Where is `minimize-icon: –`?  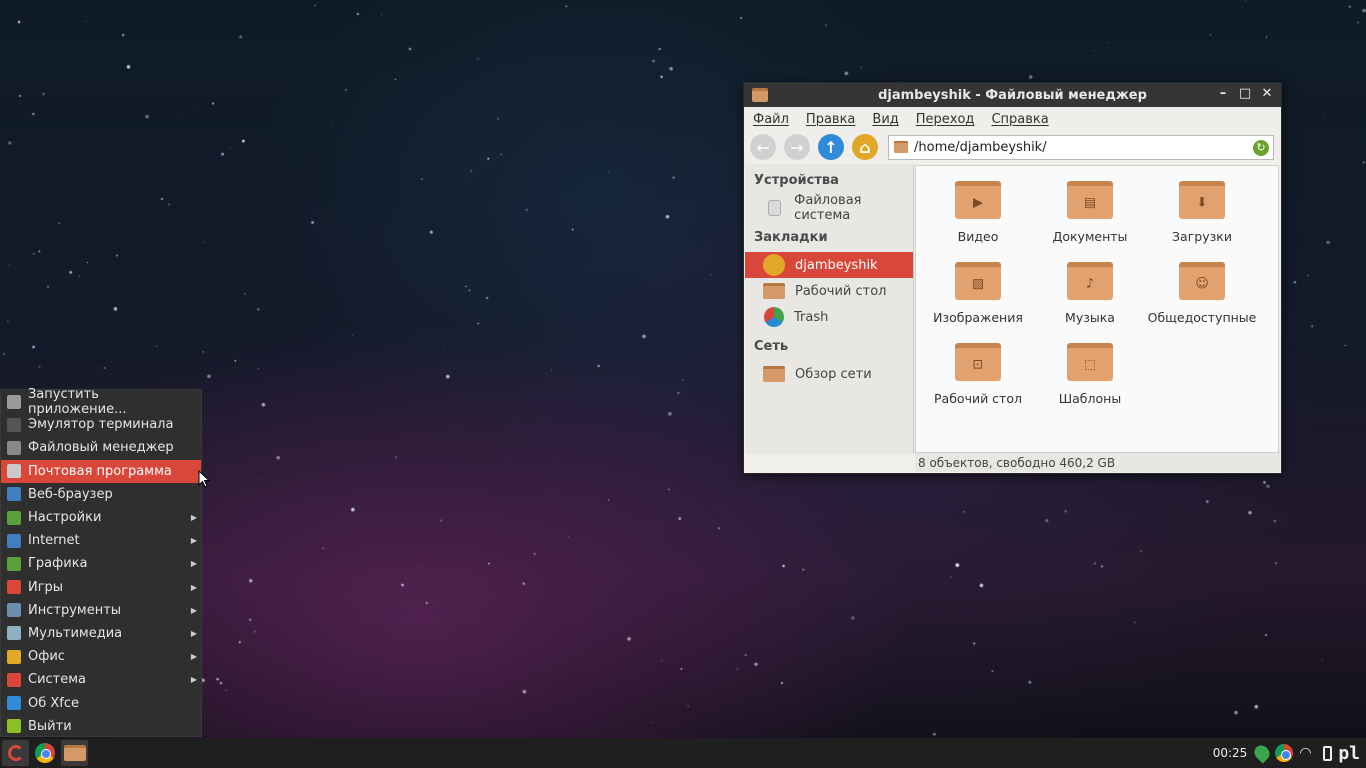 minimize-icon: – is located at coordinates (1223, 94).